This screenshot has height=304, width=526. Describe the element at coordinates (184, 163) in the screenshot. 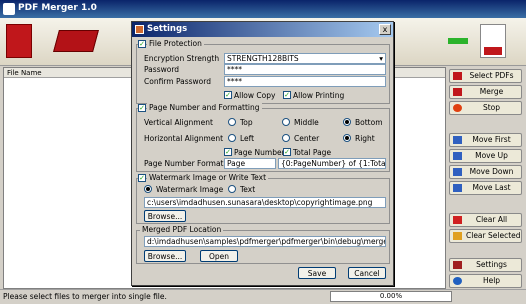

I see `page-number-format-label: Page Number Format` at that location.